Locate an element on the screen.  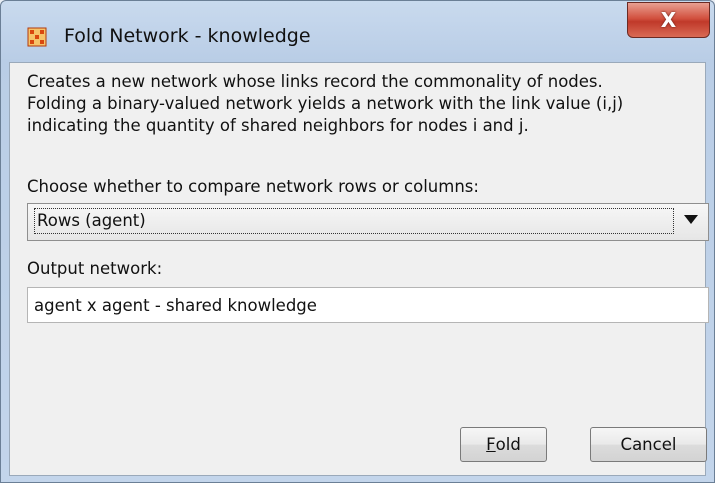
cancel-button: Cancel is located at coordinates (648, 444).